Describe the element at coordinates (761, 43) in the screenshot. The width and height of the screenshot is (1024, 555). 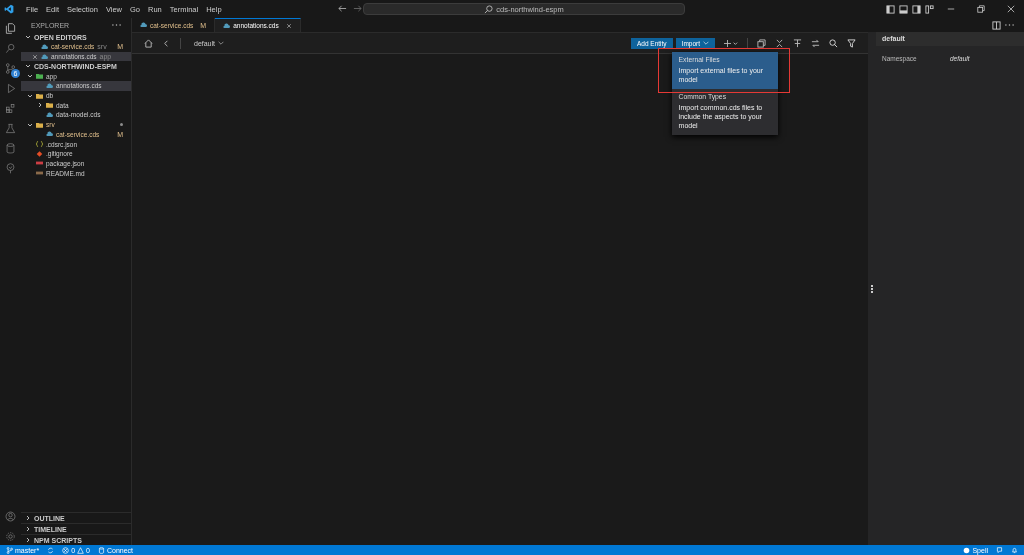
I see `copy-icon` at that location.